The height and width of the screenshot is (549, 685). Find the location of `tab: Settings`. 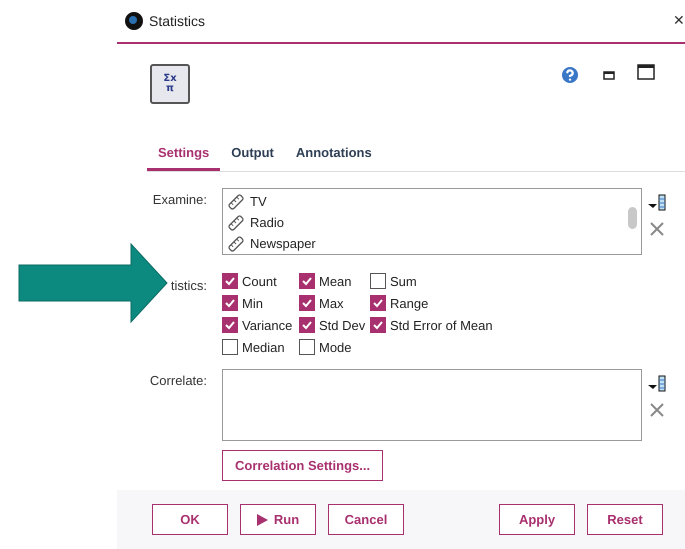

tab: Settings is located at coordinates (183, 156).